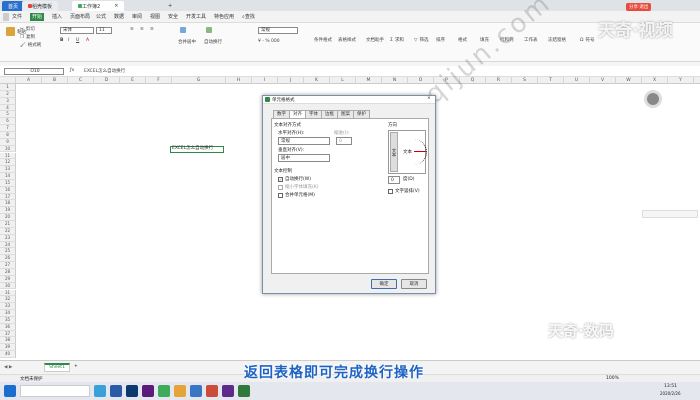 The height and width of the screenshot is (400, 700). What do you see at coordinates (72, 70) in the screenshot?
I see `fx-icon: ƒx` at bounding box center [72, 70].